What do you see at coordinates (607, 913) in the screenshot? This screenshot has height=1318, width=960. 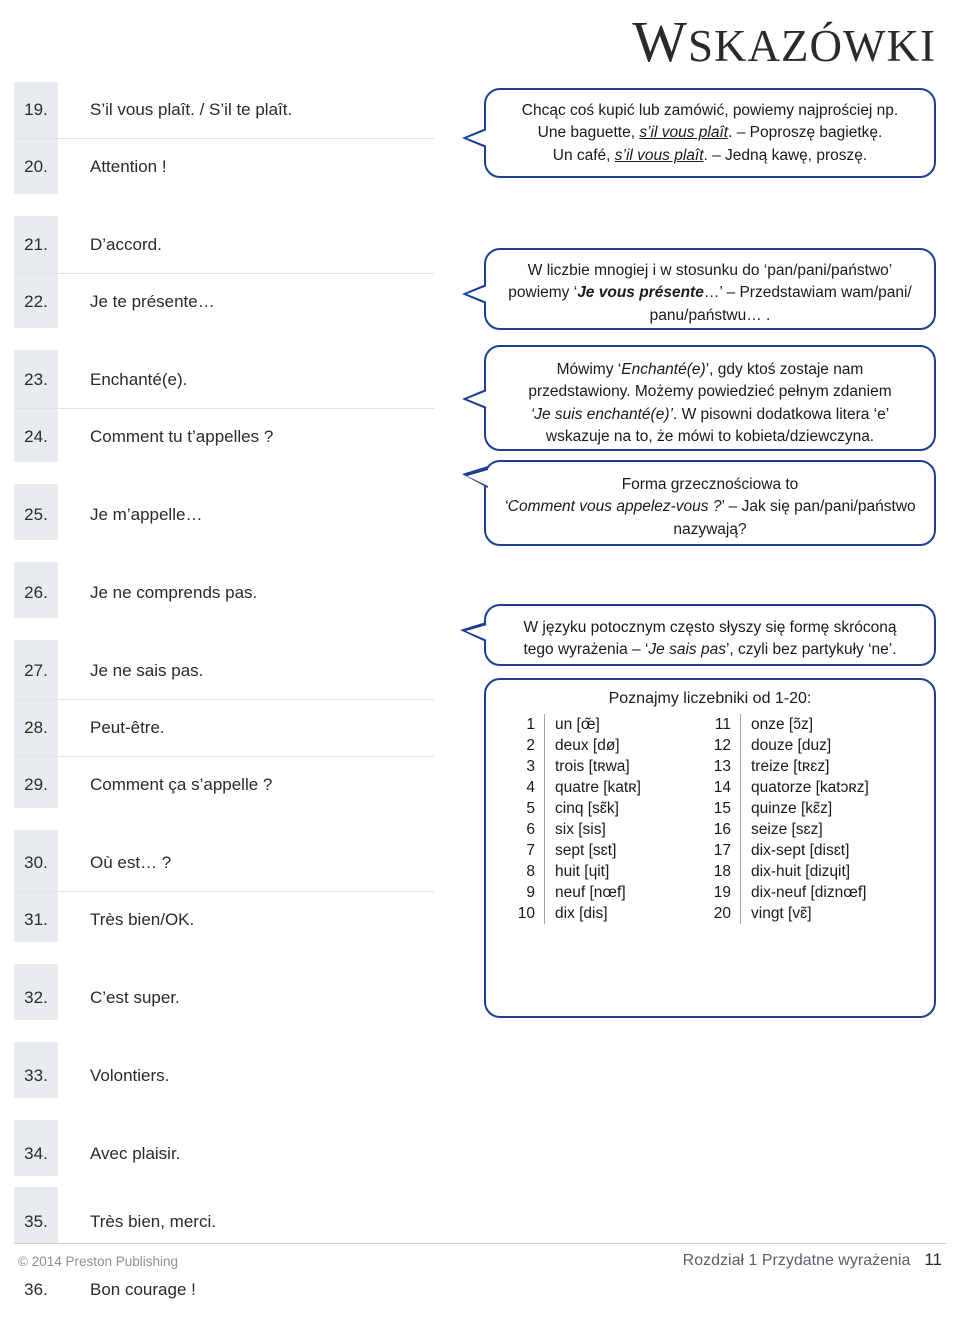 I see `table-row: 10 dix [dis]` at bounding box center [607, 913].